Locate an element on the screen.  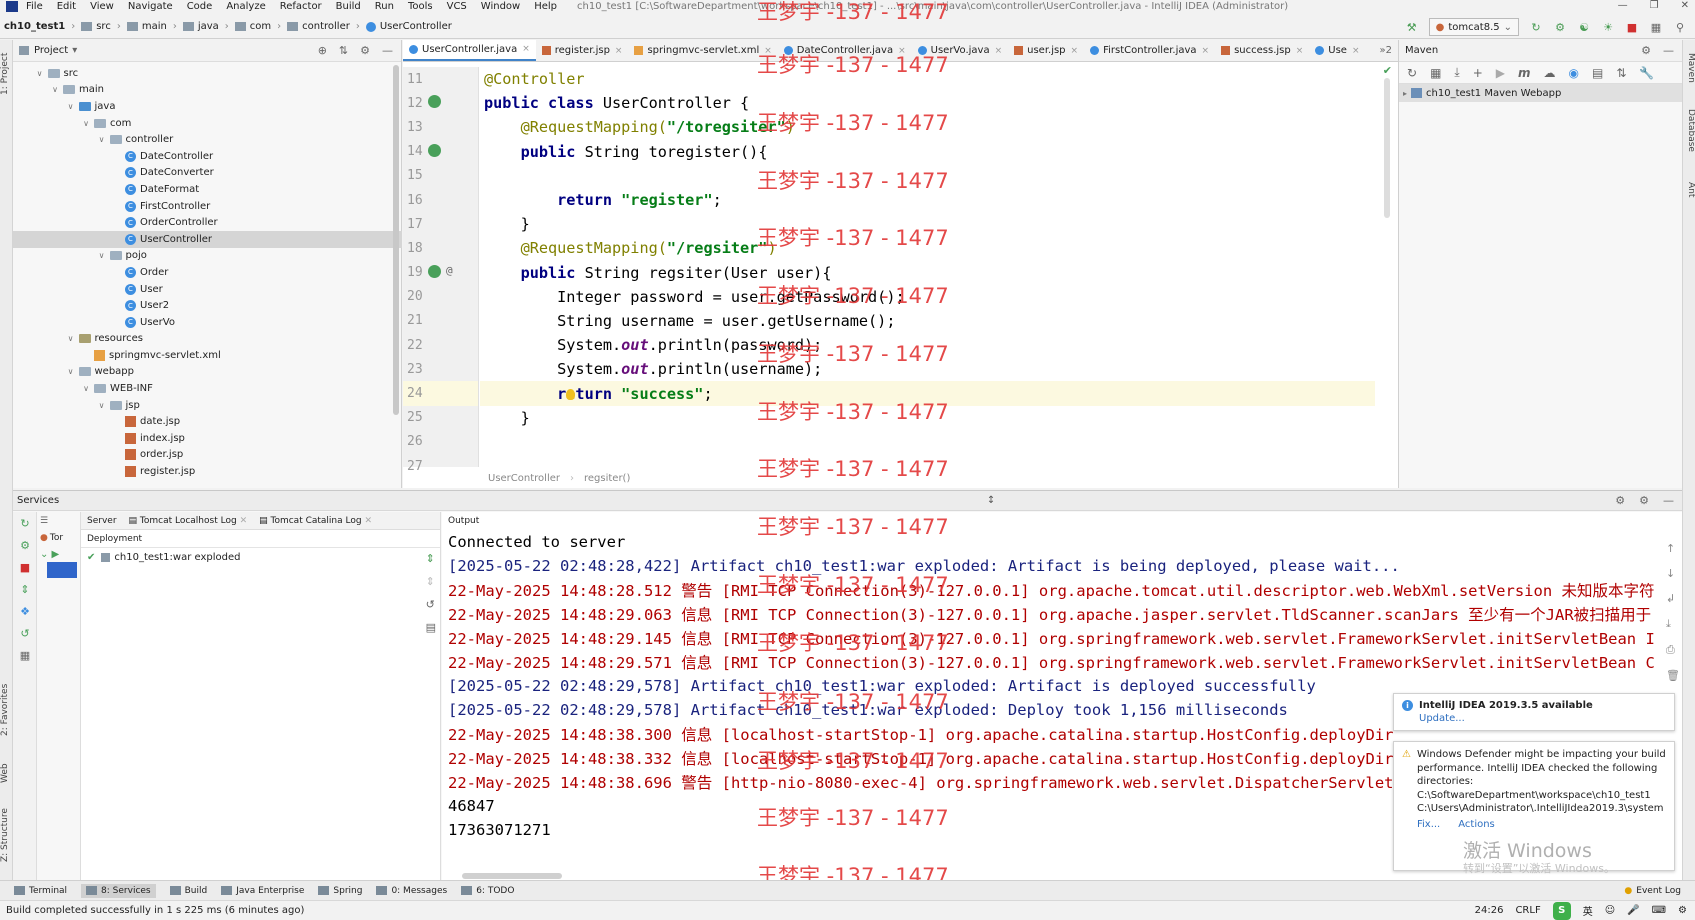
tree-node: ∨ resources is located at coordinates (207, 339).